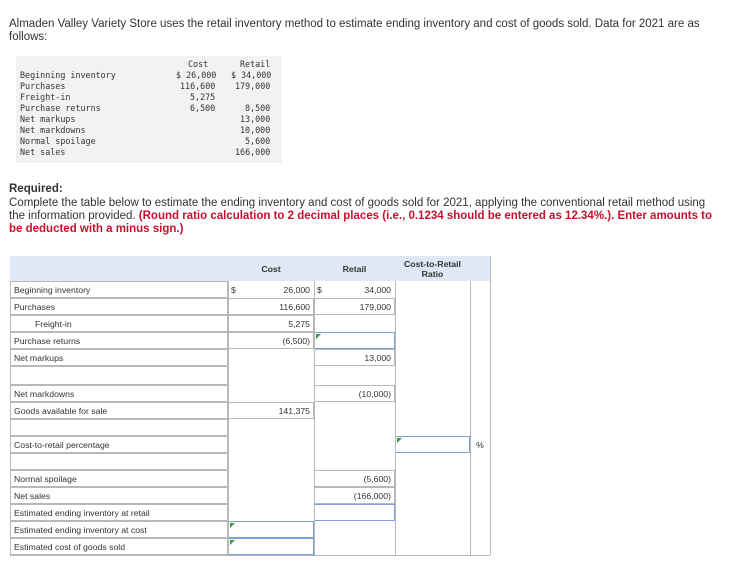 The height and width of the screenshot is (575, 733). What do you see at coordinates (354, 478) in the screenshot?
I see `normal-spoilage-retail: (5,600)` at bounding box center [354, 478].